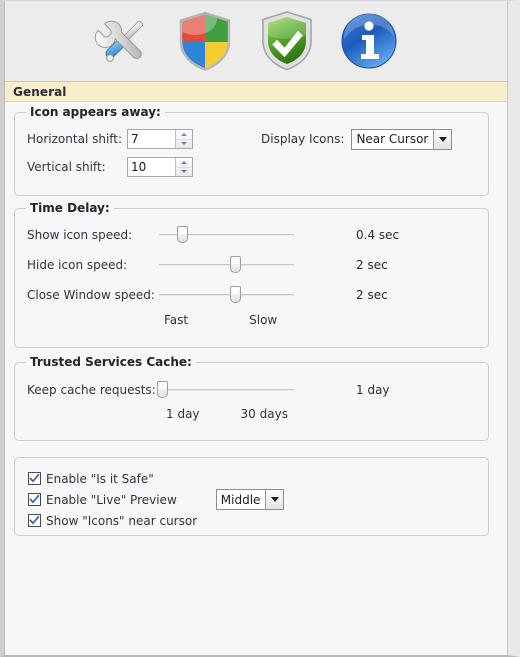  I want to click on green-check-shield-icon, so click(287, 41).